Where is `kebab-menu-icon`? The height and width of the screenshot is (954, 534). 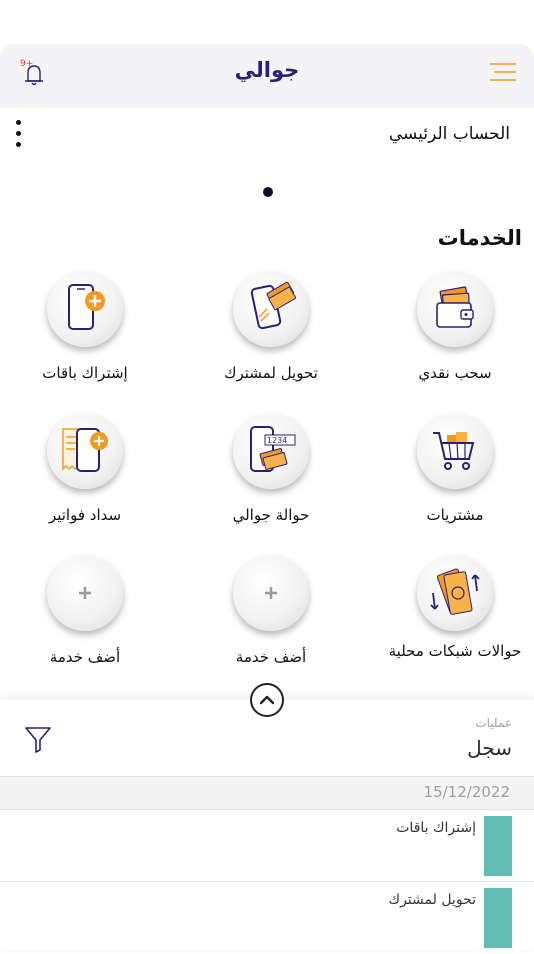 kebab-menu-icon is located at coordinates (18, 138).